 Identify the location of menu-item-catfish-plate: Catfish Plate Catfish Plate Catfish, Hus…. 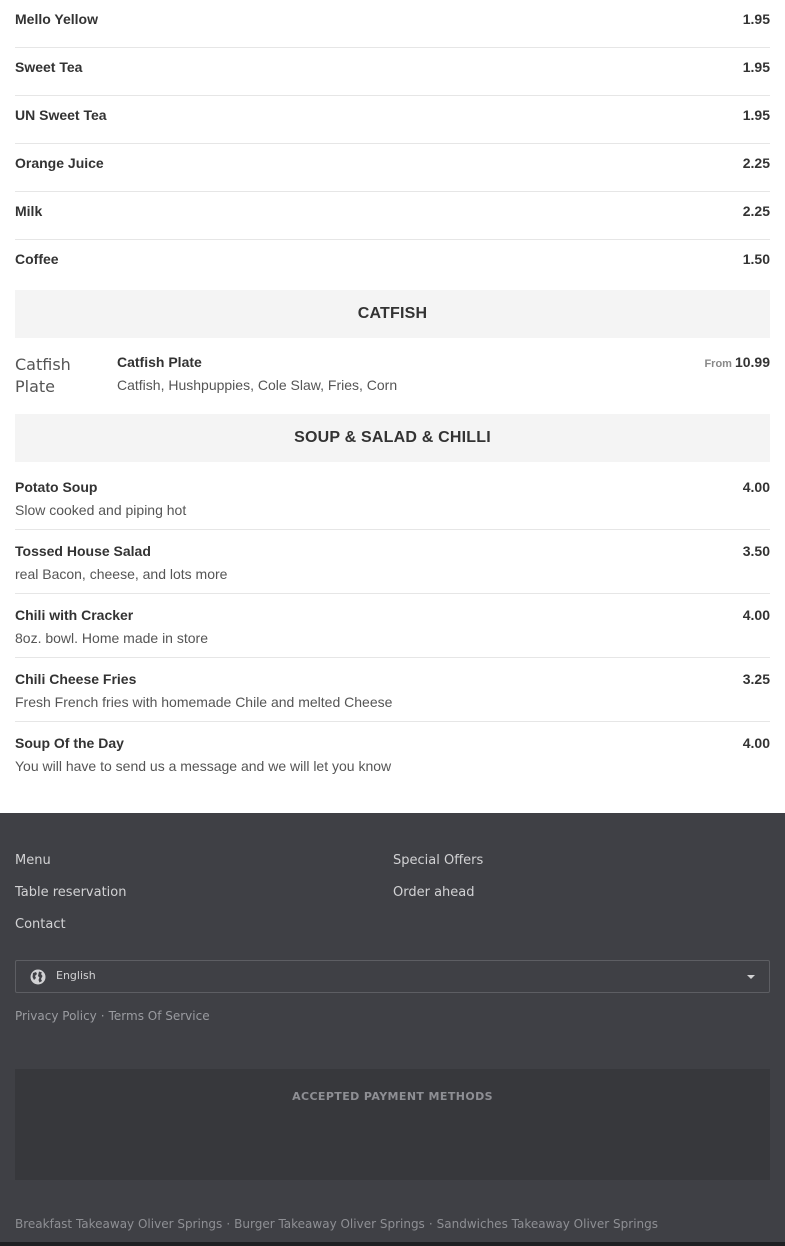
(392, 376).